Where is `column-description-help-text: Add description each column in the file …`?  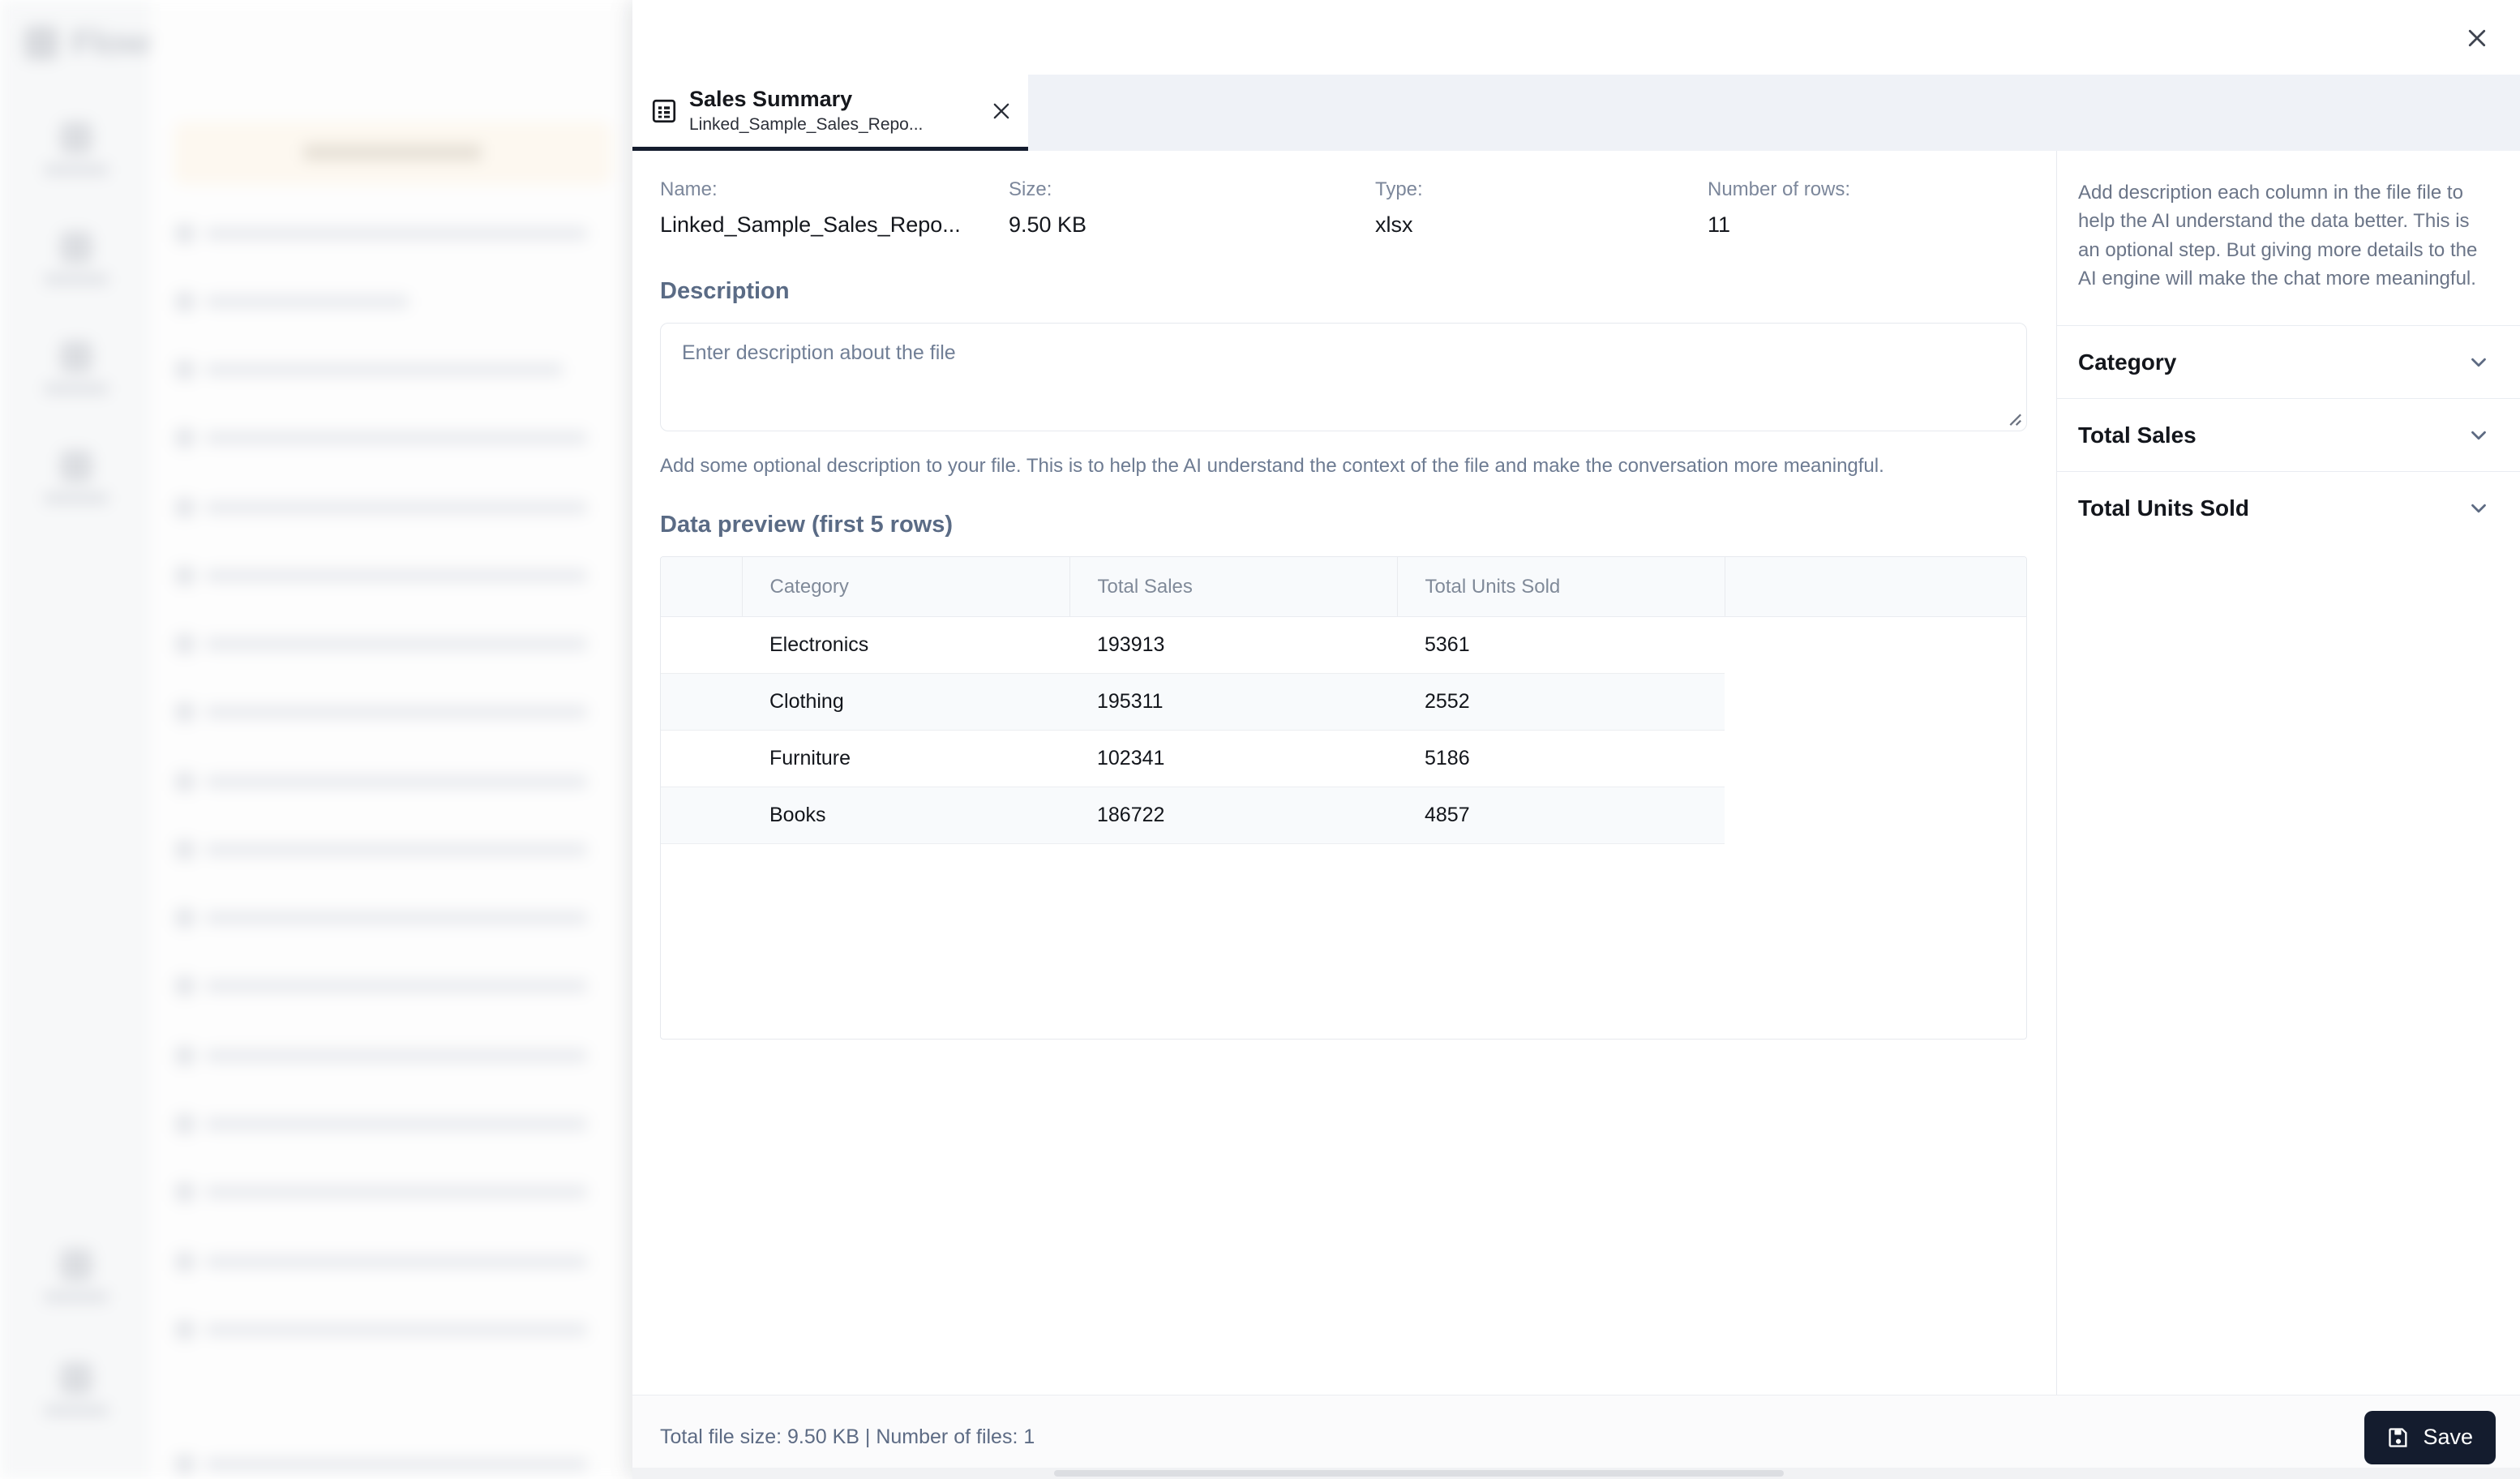 column-description-help-text: Add description each column in the file … is located at coordinates (2278, 235).